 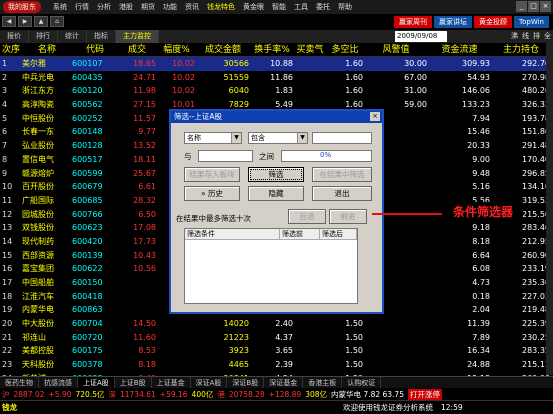 I want to click on promo-button-2: 赢家讲坛, so click(x=453, y=22).